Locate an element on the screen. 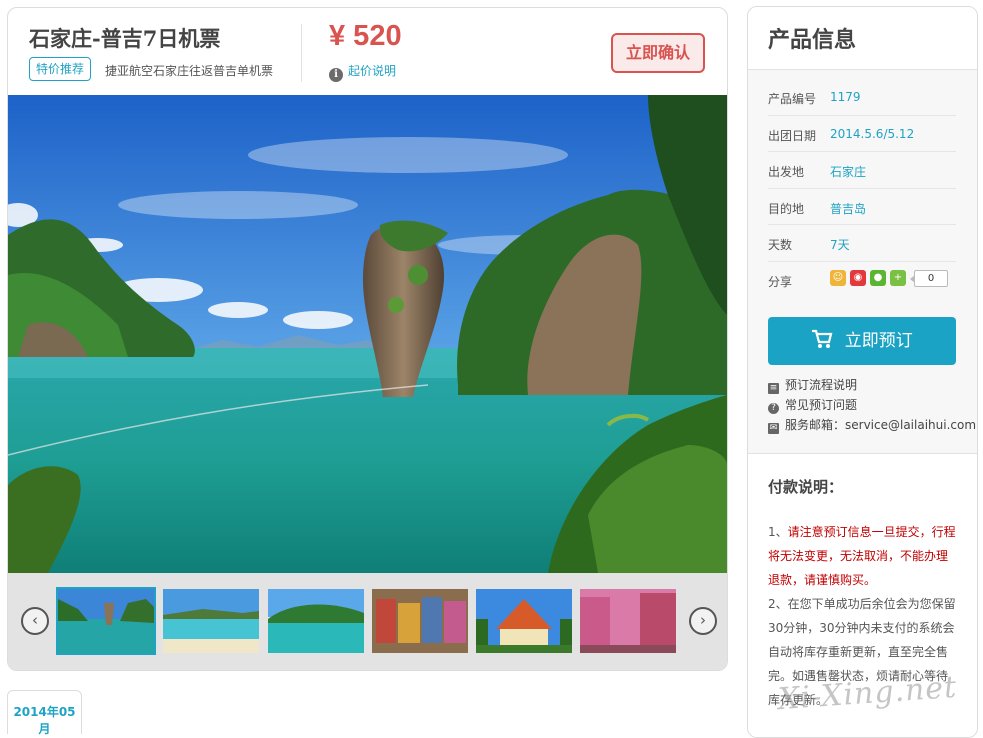  share-label: 分享 is located at coordinates (780, 281).